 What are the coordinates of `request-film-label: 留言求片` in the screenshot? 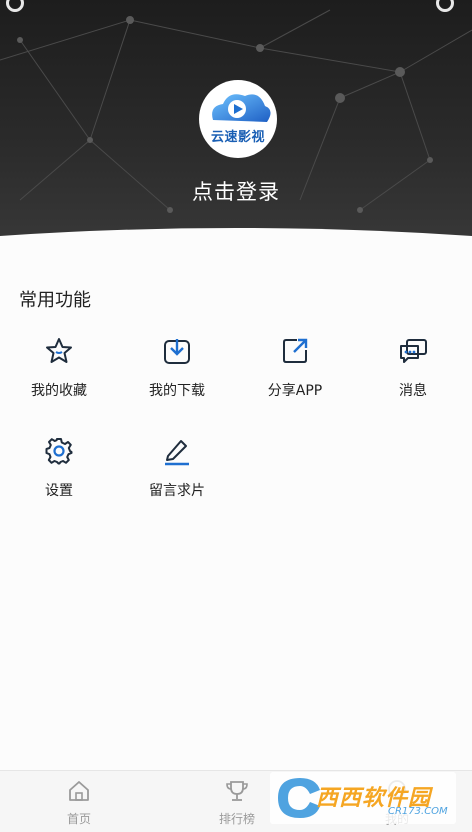 It's located at (177, 491).